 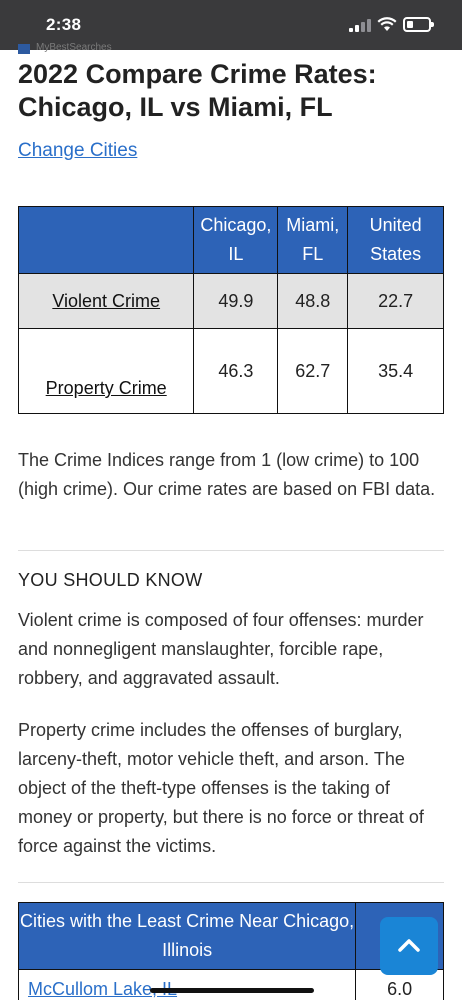 What do you see at coordinates (236, 301) in the screenshot?
I see `value-cell: 49.9` at bounding box center [236, 301].